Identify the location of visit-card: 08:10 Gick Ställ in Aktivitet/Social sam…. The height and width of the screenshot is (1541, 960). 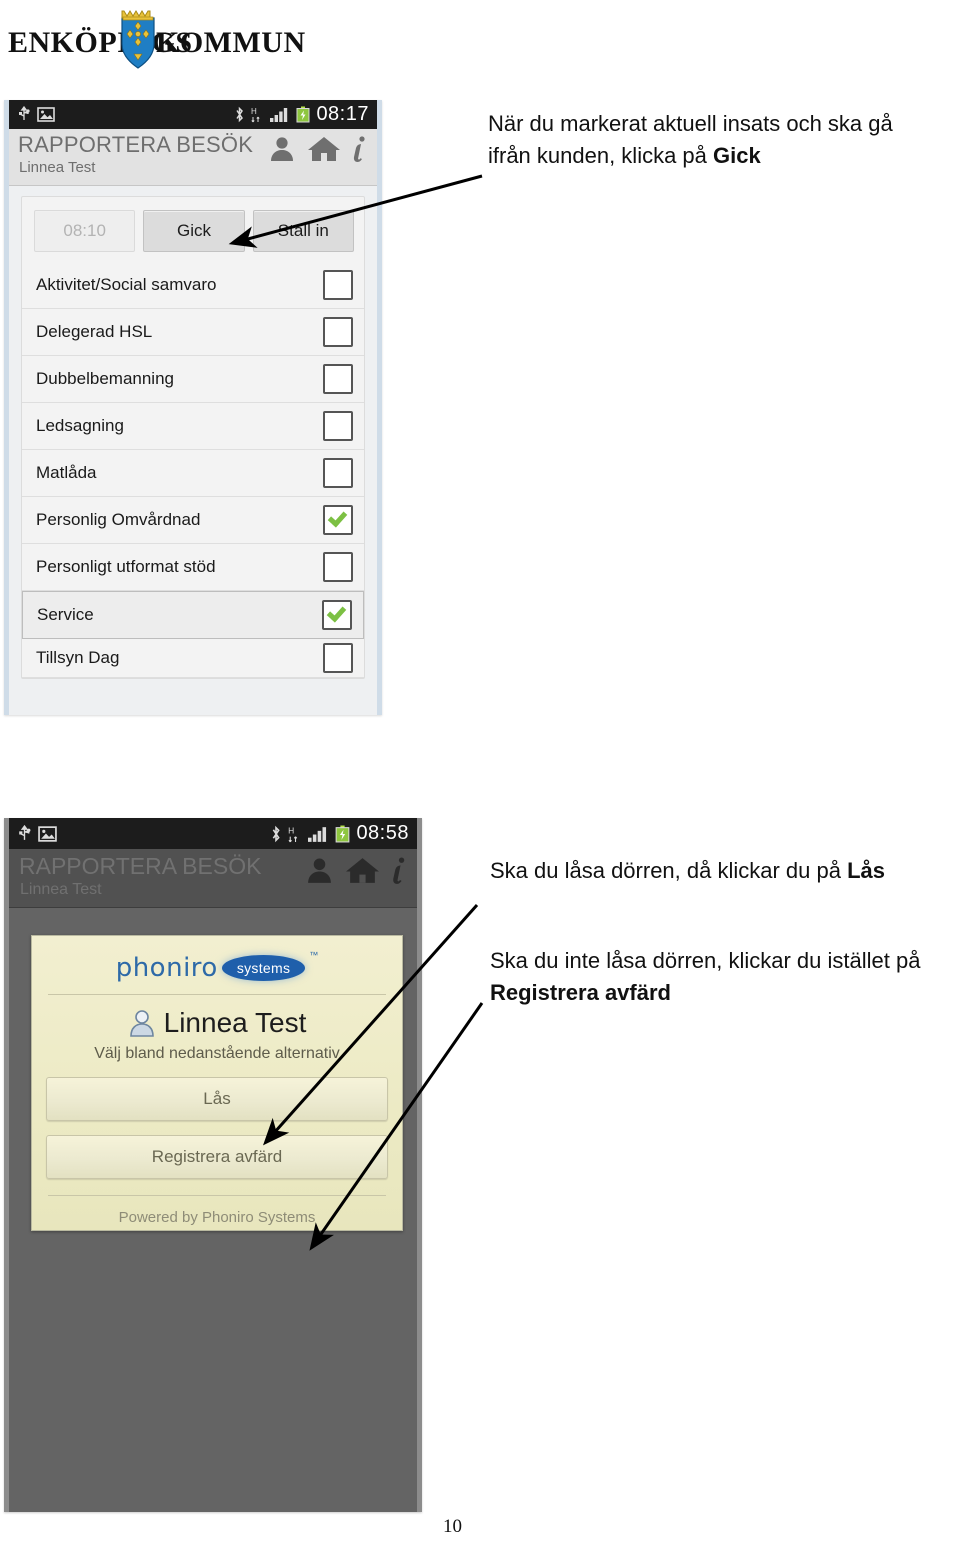
(193, 437).